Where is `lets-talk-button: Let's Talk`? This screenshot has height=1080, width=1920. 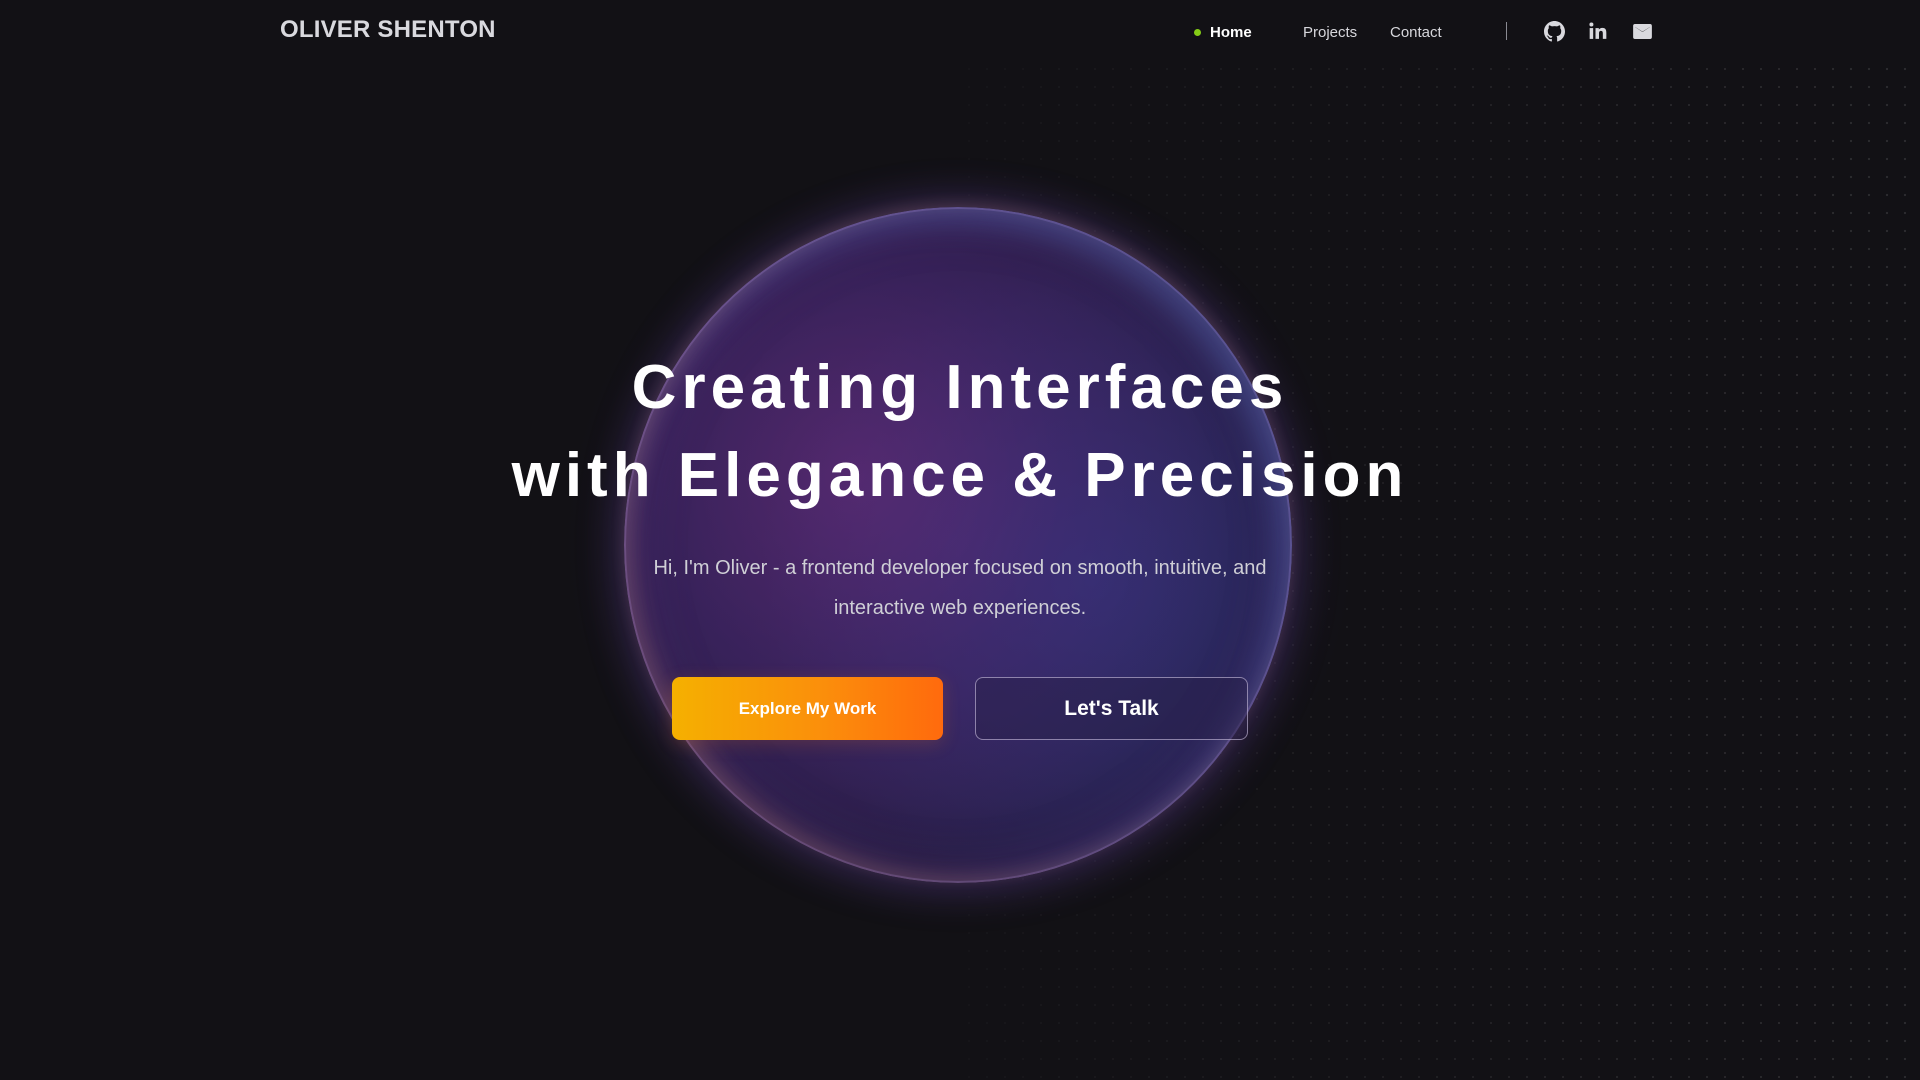 lets-talk-button: Let's Talk is located at coordinates (1111, 708).